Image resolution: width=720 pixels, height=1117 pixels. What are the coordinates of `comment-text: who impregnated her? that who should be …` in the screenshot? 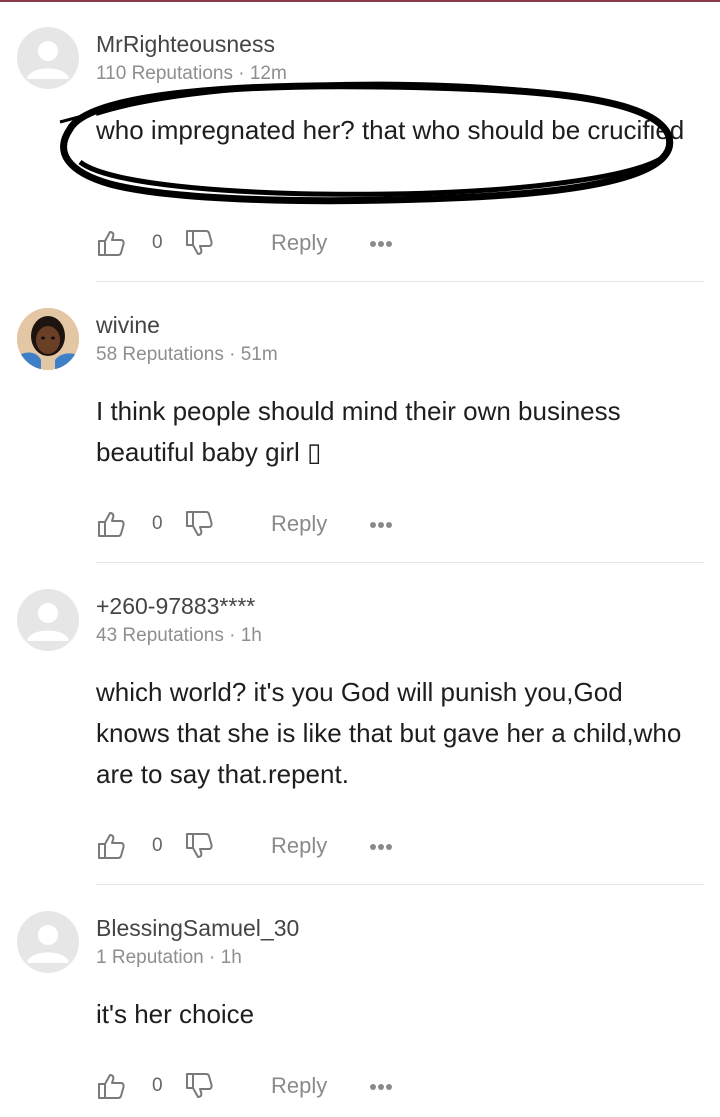 It's located at (390, 130).